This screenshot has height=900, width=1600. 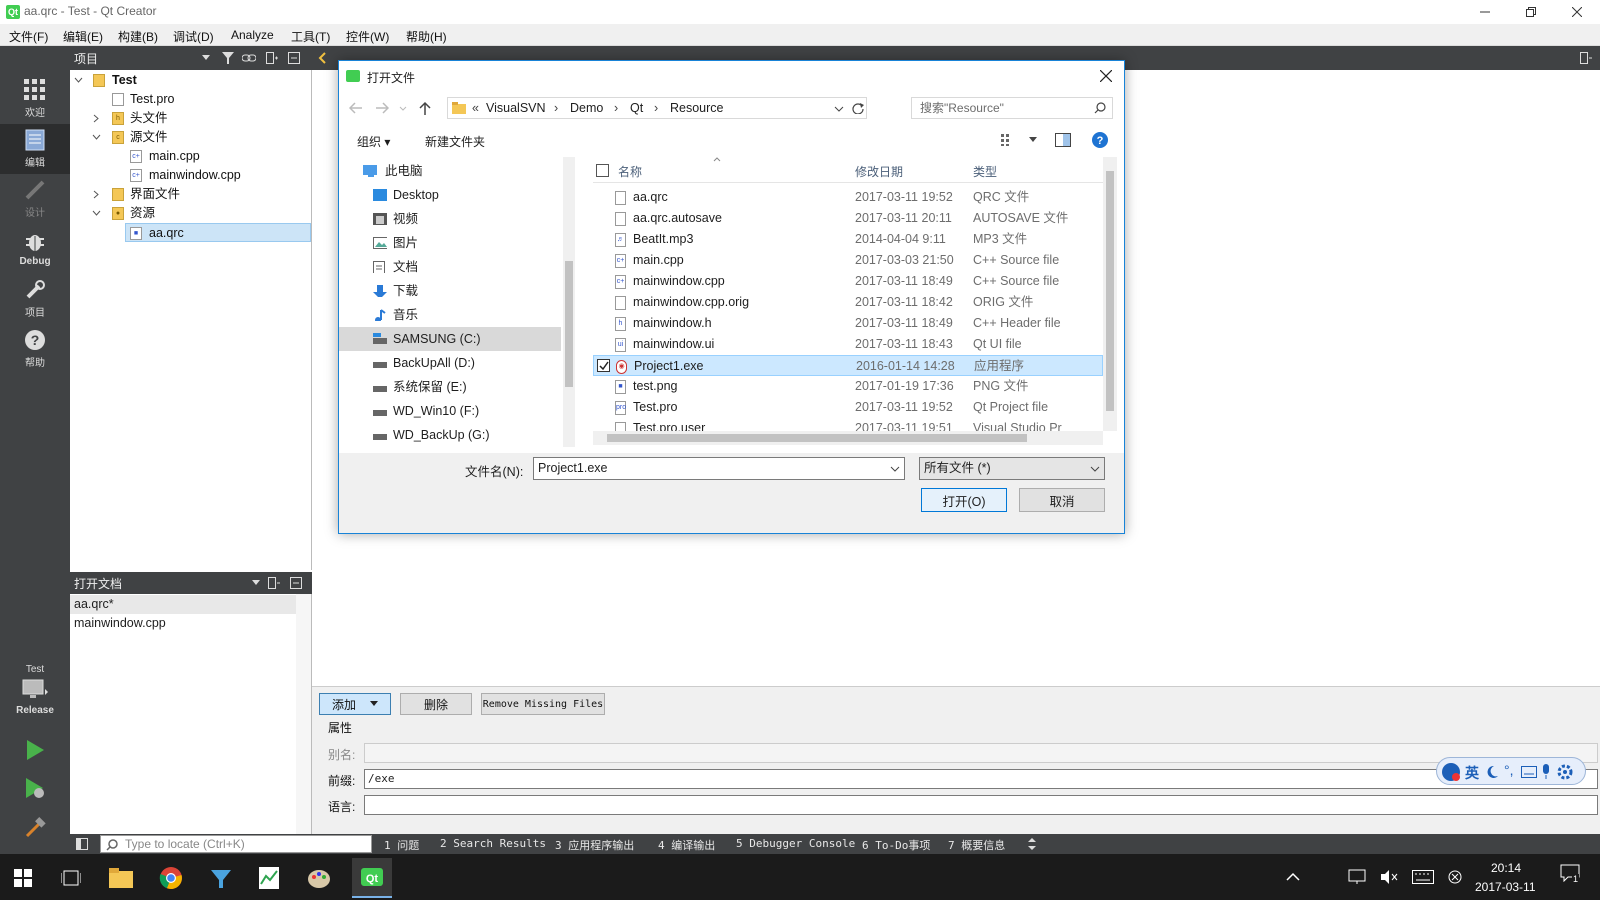 I want to click on nav-scrollbar, so click(x=569, y=302).